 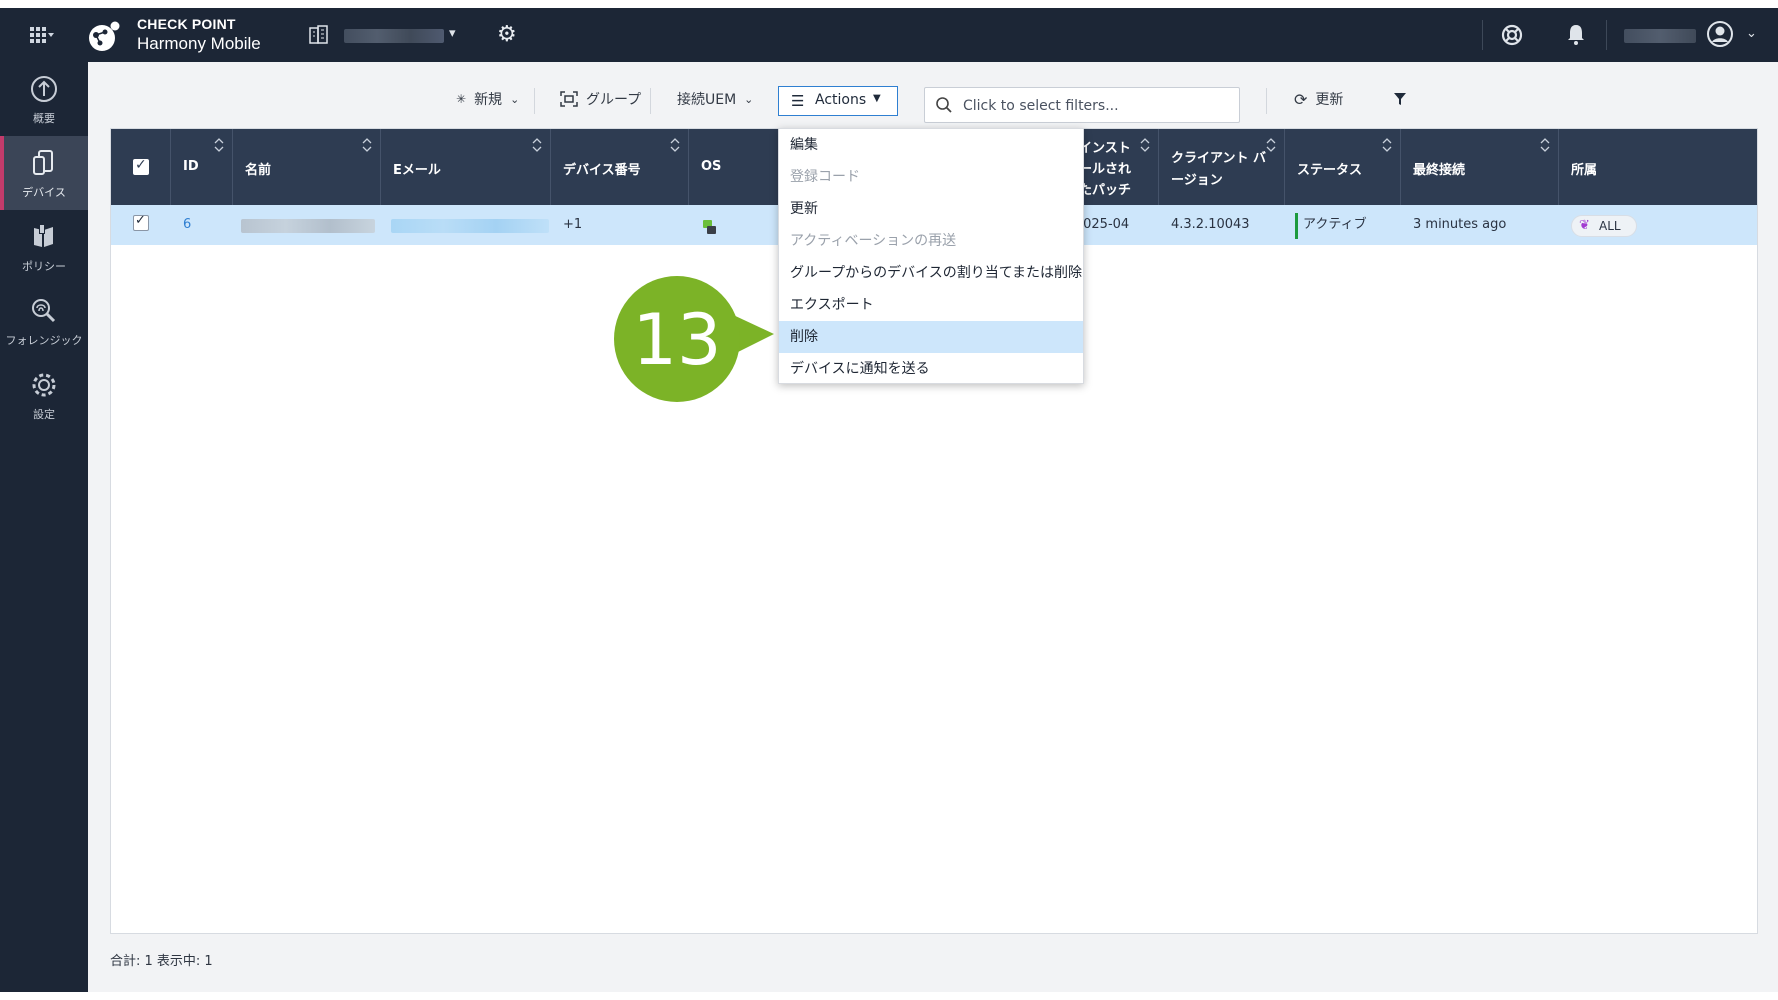 I want to click on sidebar-item-label: デバイス, so click(x=44, y=192).